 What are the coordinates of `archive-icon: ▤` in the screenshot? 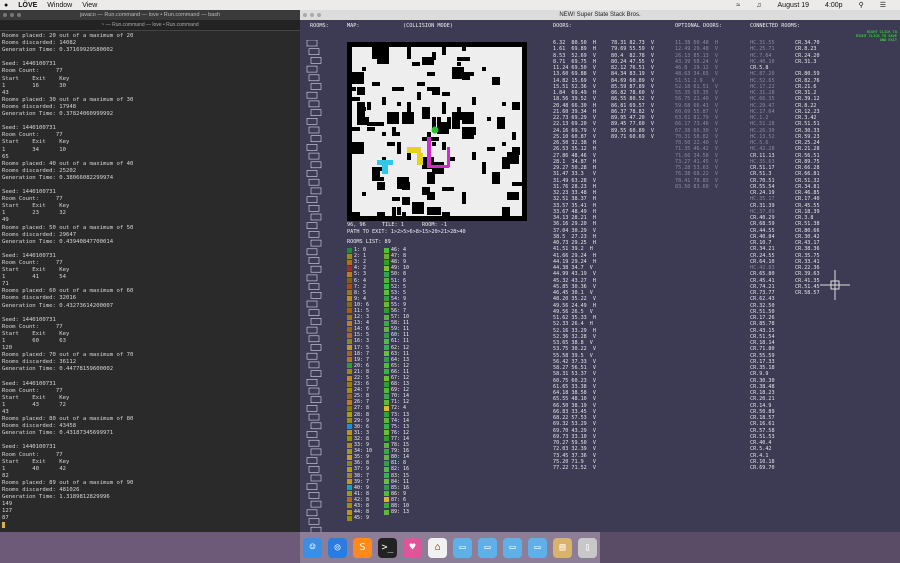 It's located at (562, 547).